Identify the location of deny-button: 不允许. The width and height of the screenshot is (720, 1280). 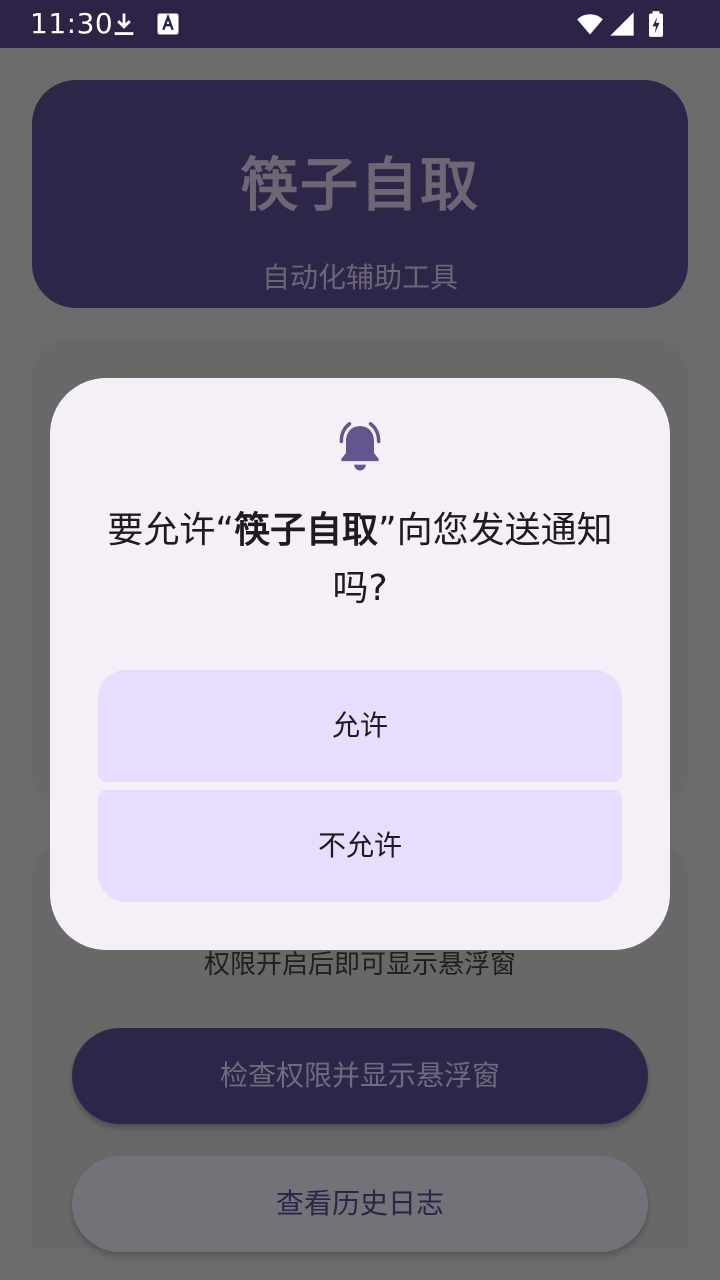
(360, 846).